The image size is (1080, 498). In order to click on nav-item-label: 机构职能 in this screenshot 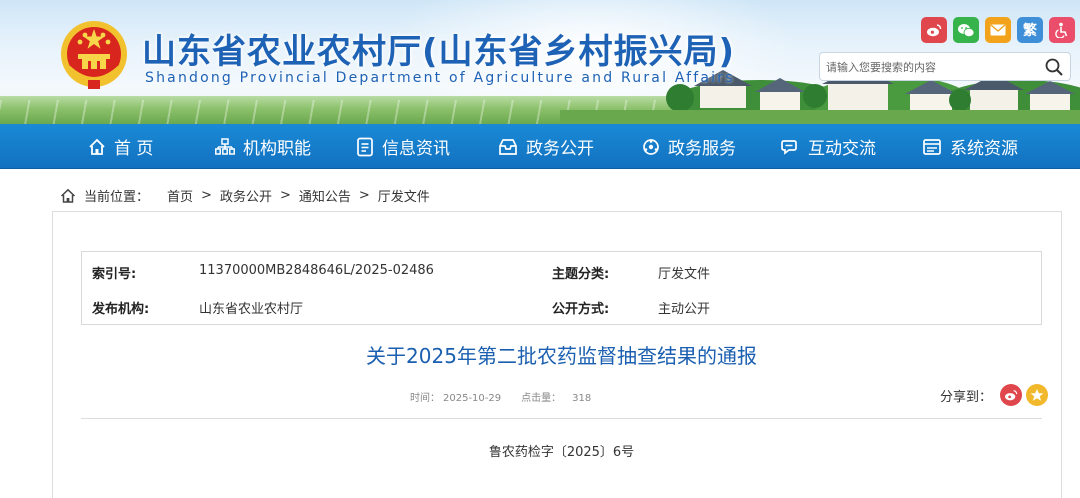, I will do `click(277, 149)`.